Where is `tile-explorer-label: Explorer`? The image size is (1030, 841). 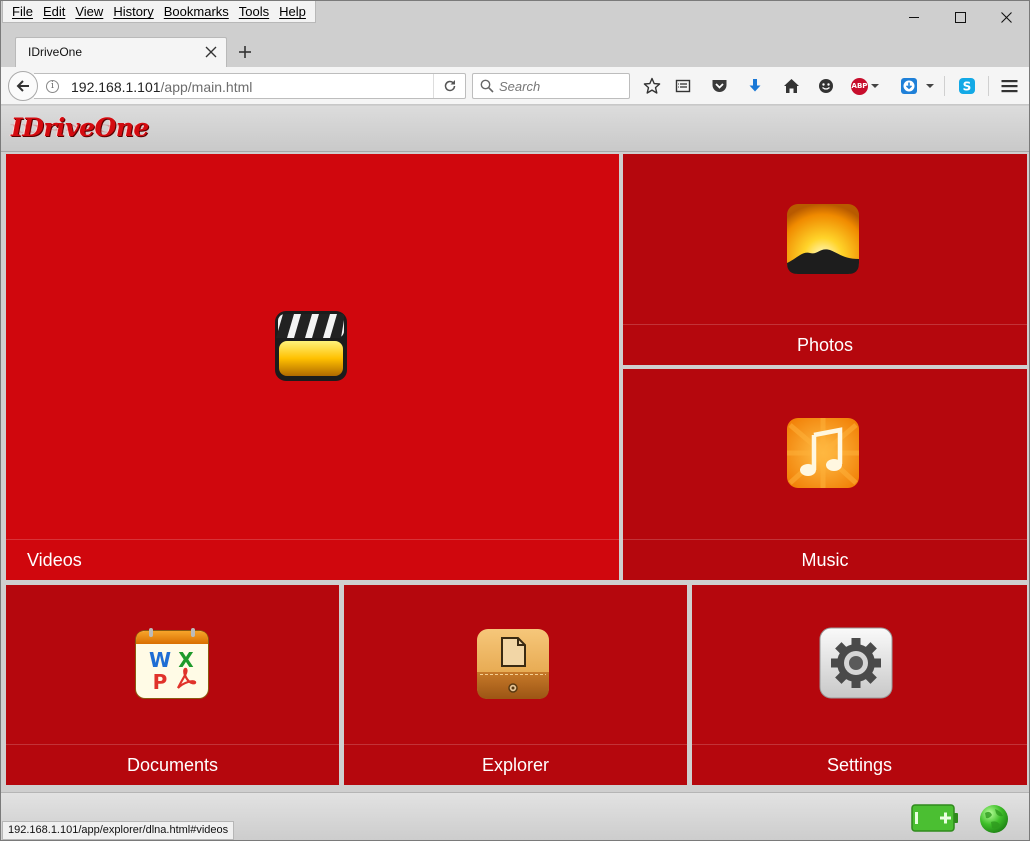
tile-explorer-label: Explorer is located at coordinates (515, 764).